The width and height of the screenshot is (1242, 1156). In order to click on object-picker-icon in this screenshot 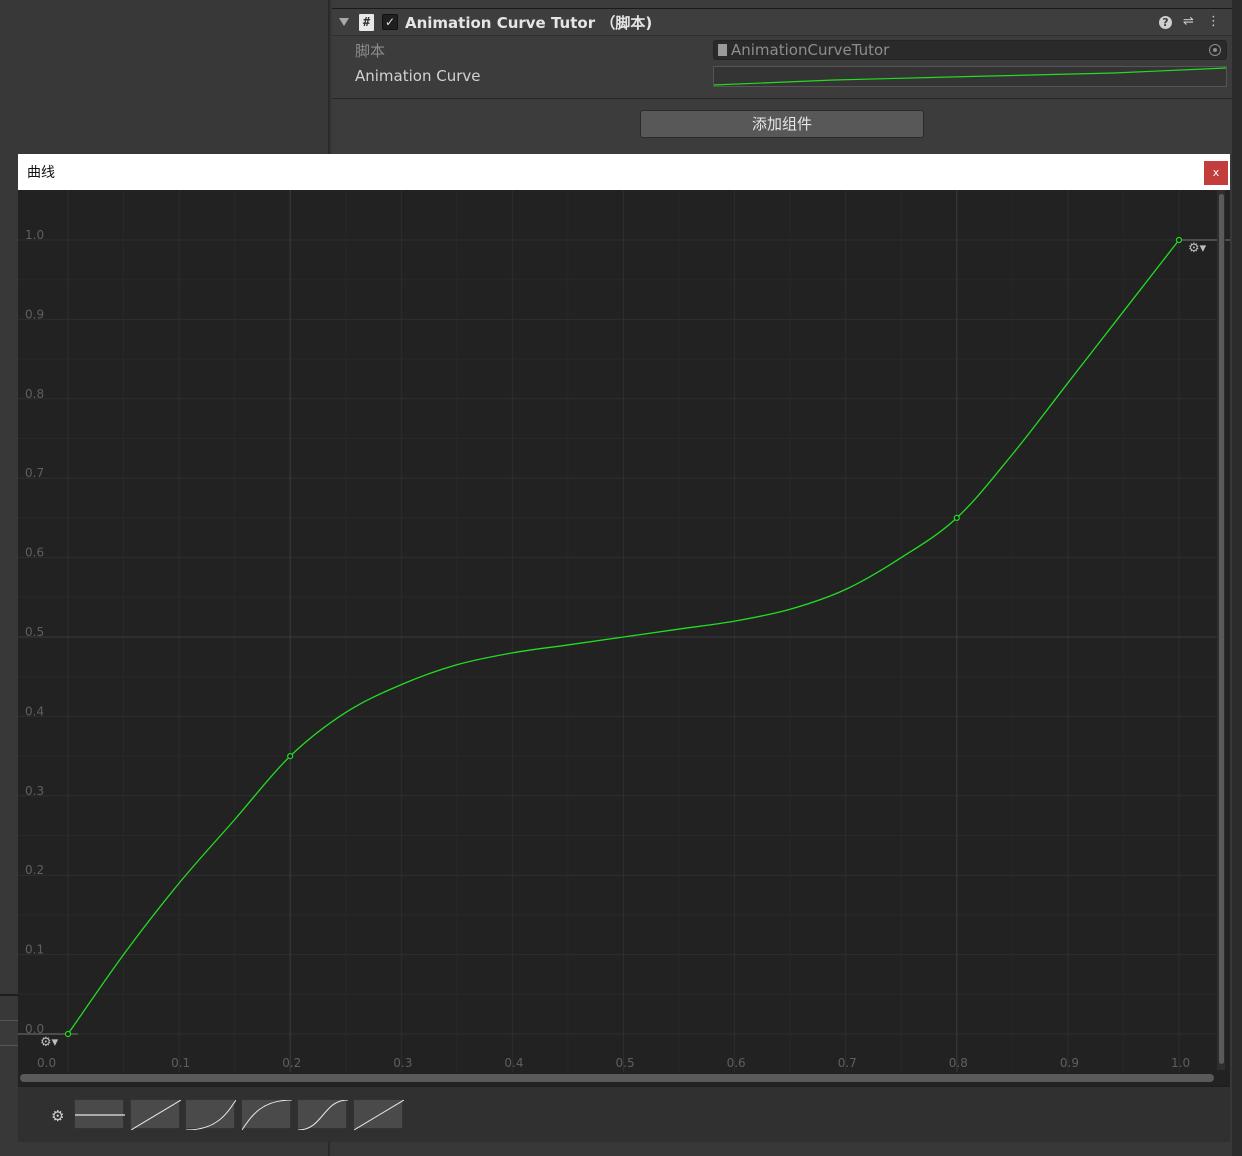, I will do `click(1215, 50)`.